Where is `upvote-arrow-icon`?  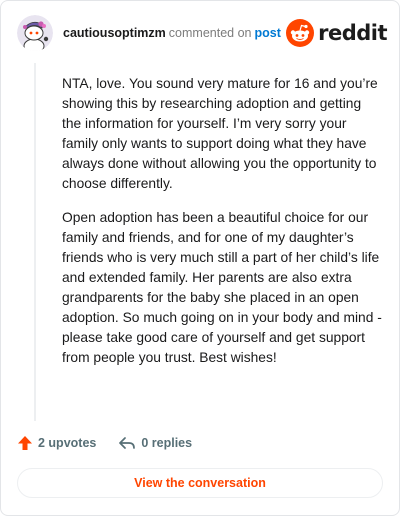 upvote-arrow-icon is located at coordinates (25, 443).